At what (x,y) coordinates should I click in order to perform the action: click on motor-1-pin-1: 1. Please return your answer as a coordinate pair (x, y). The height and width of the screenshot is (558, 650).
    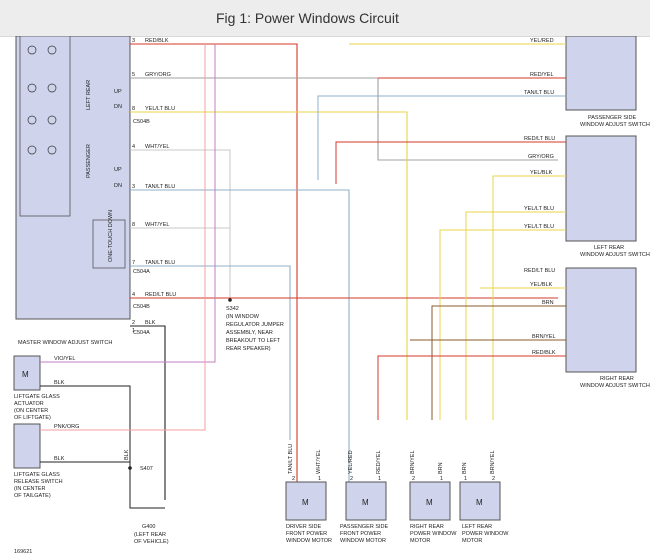
    Looking at the image, I should click on (379, 479).